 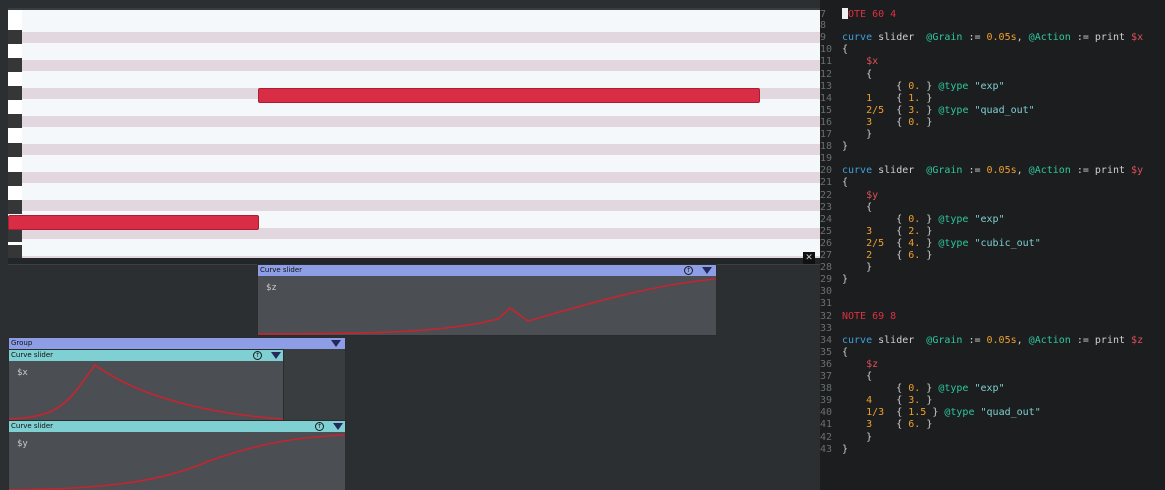 I want to click on code-line: 32 NOTE 69 8, so click(x=858, y=317).